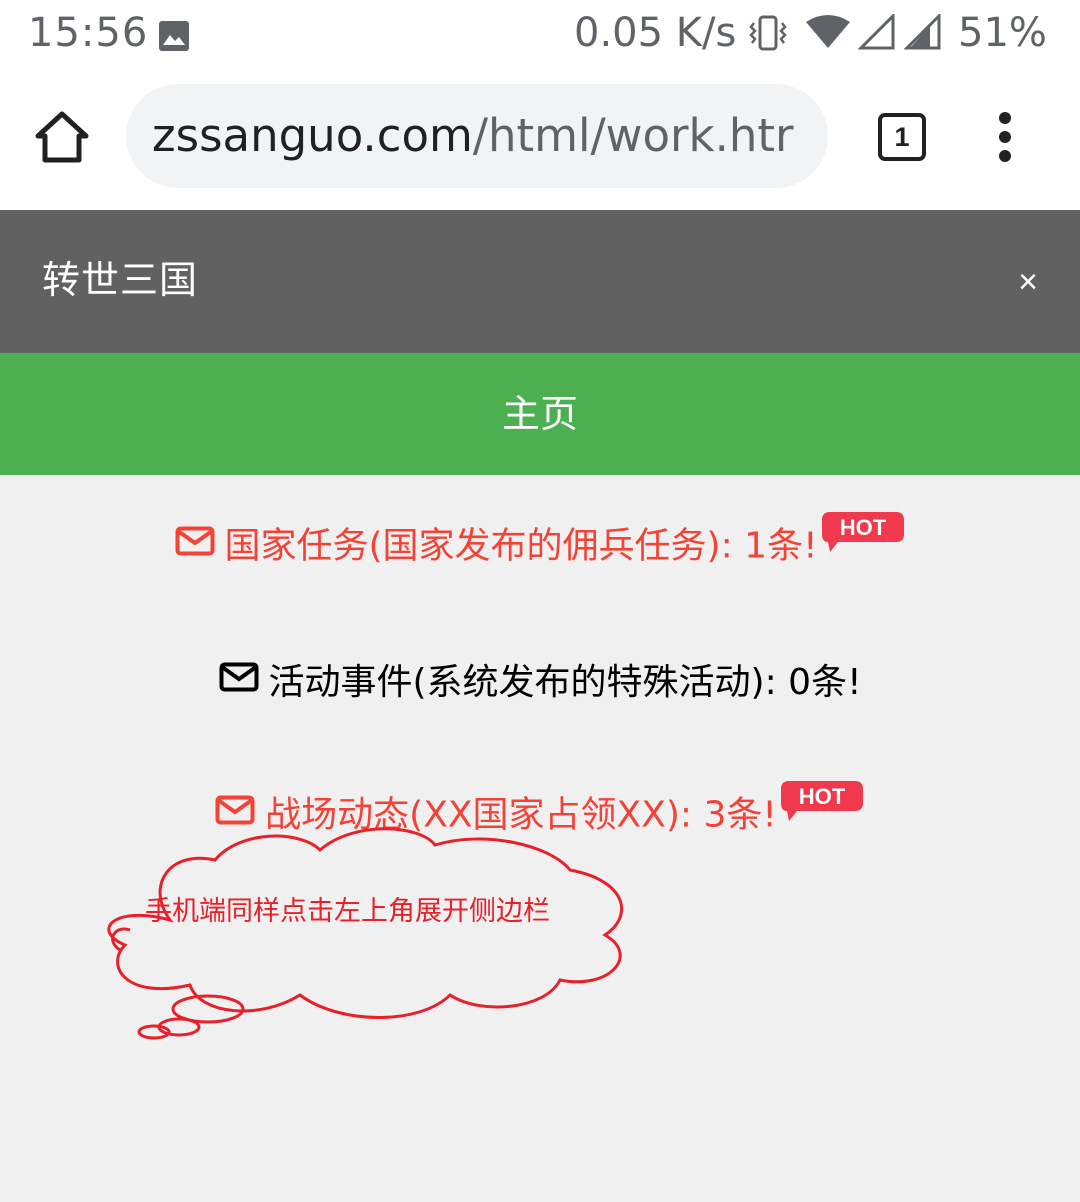 Image resolution: width=1080 pixels, height=1202 pixels. What do you see at coordinates (88, 33) in the screenshot?
I see `status-time: 15:56` at bounding box center [88, 33].